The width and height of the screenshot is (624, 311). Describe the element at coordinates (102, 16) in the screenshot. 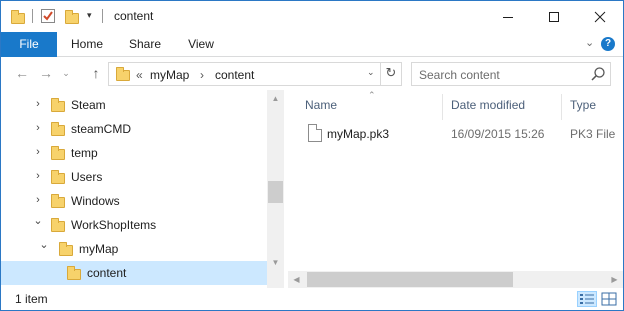

I see `title-separator` at that location.